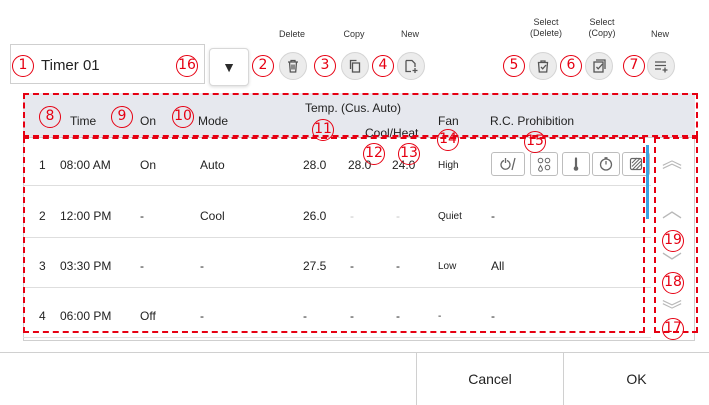 The width and height of the screenshot is (709, 405). I want to click on callout-5: 5, so click(514, 66).